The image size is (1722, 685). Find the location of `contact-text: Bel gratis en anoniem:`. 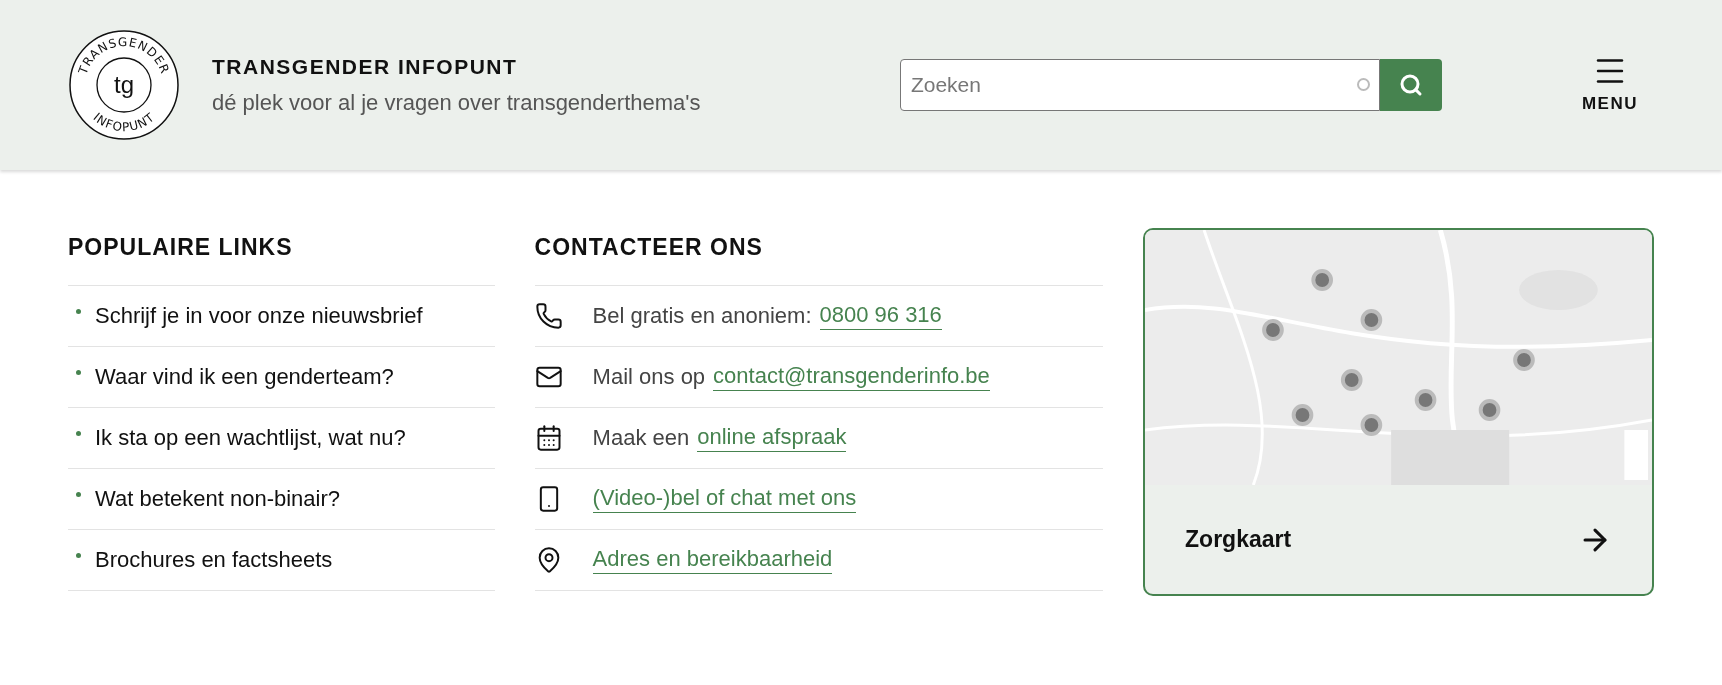

contact-text: Bel gratis en anoniem: is located at coordinates (702, 316).